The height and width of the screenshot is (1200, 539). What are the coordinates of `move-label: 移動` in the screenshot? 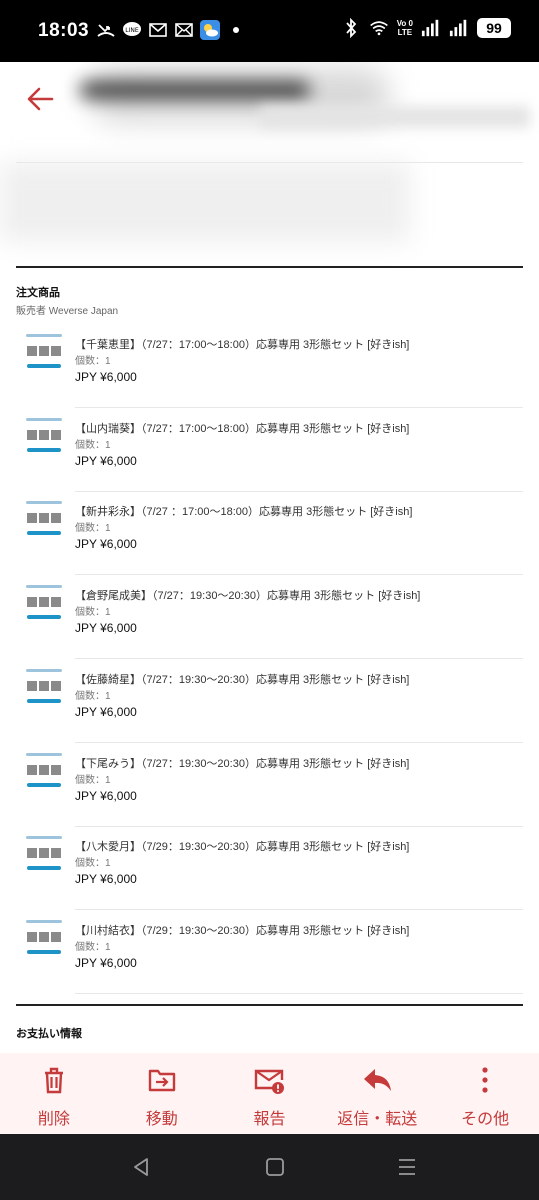 It's located at (161, 1119).